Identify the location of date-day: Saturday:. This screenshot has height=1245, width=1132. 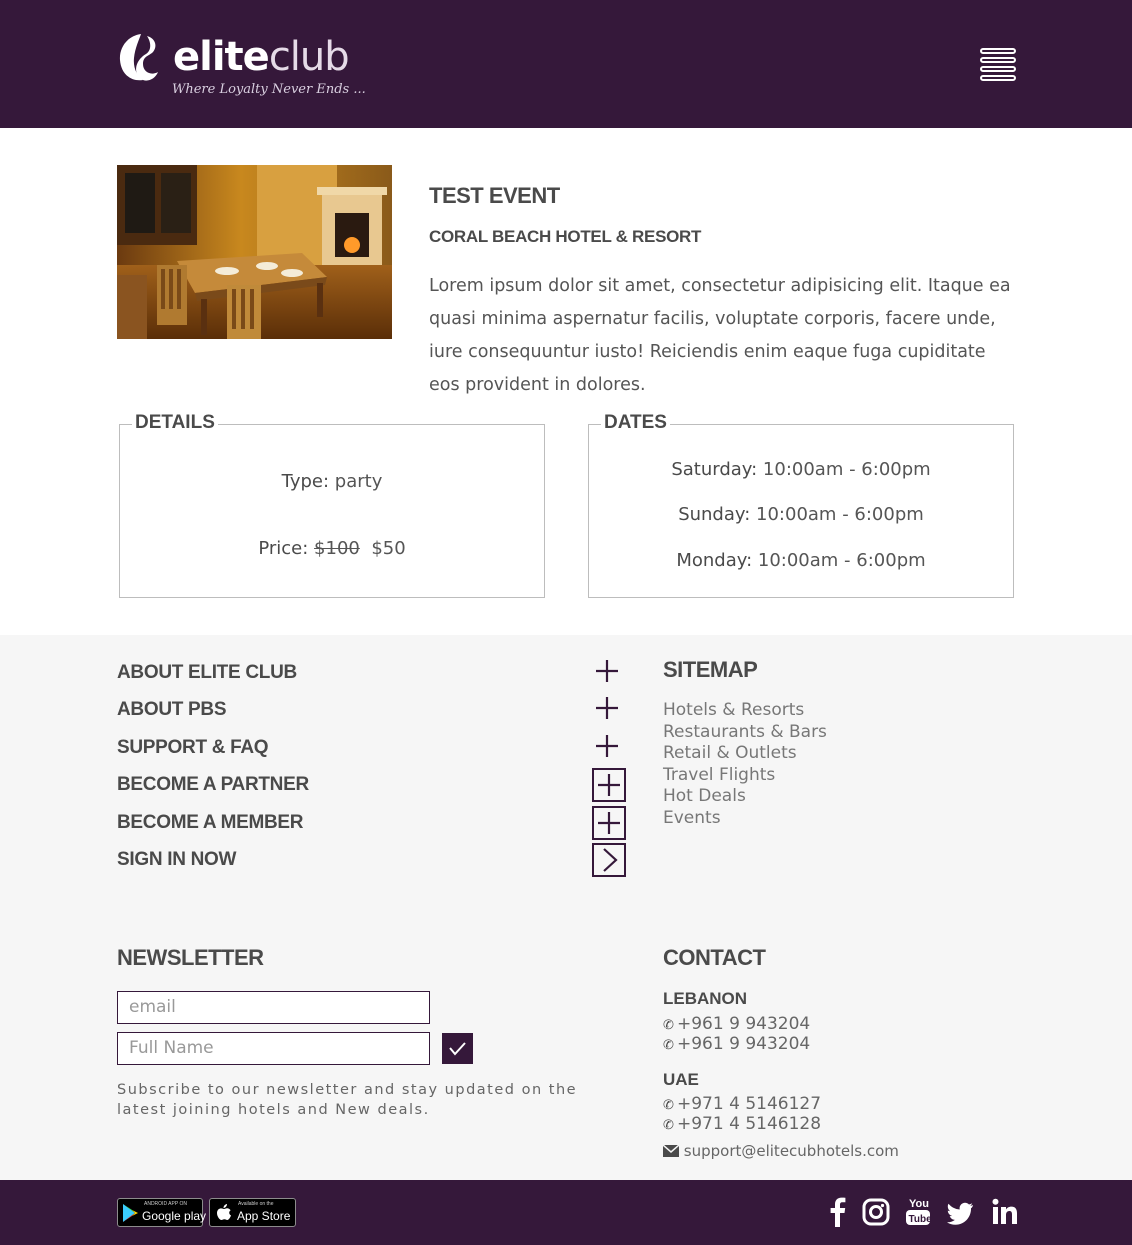
(714, 469).